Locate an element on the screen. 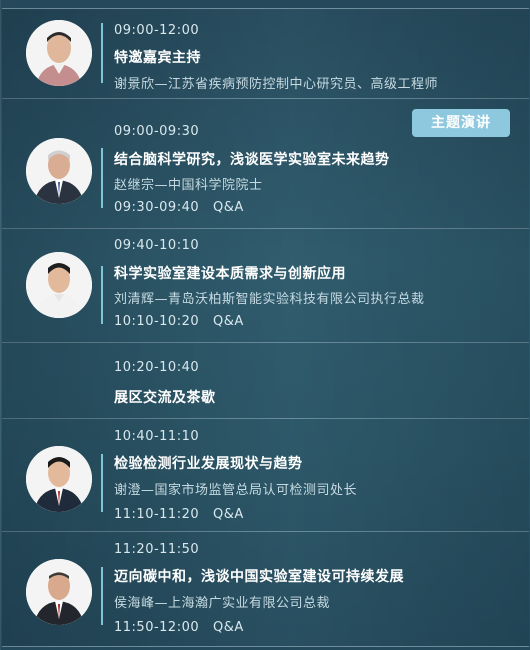 This screenshot has width=530, height=650. speaker-info: 侯海峰—上海瀚广实业有限公司总裁 is located at coordinates (222, 603).